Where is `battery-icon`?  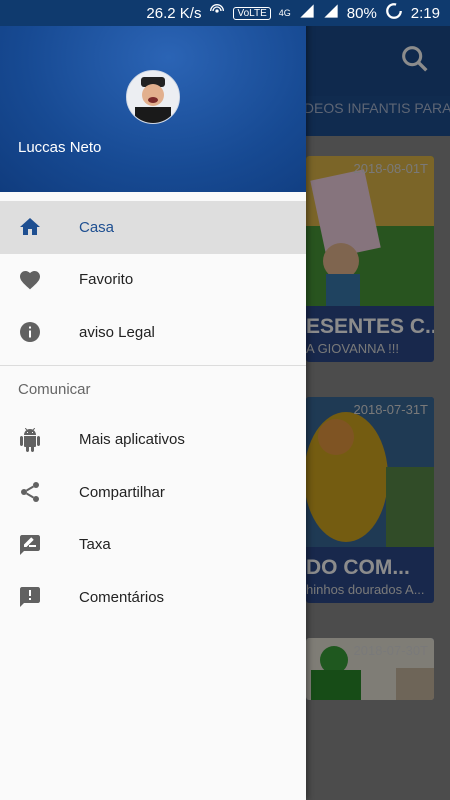 battery-icon is located at coordinates (394, 13).